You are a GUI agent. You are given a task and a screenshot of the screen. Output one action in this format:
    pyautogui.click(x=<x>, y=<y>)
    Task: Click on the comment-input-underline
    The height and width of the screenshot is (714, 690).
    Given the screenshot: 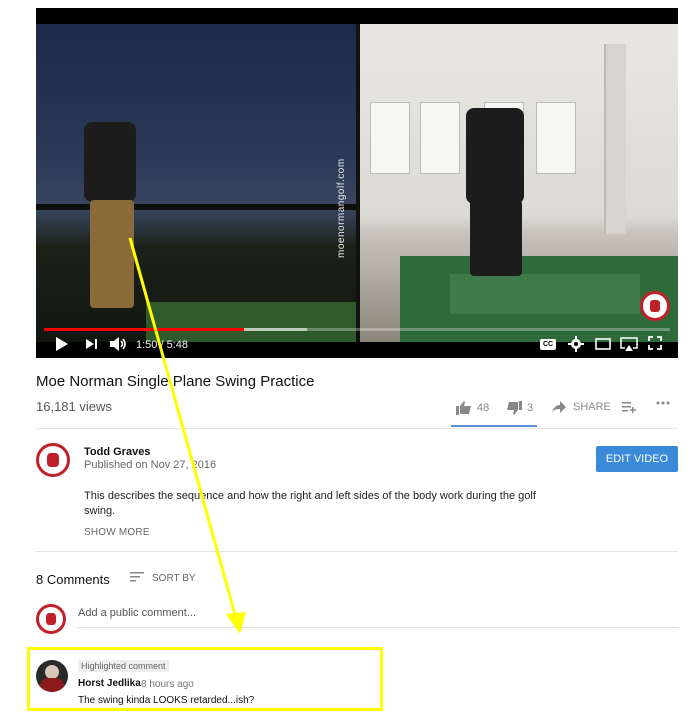 What is the action you would take?
    pyautogui.click(x=378, y=627)
    